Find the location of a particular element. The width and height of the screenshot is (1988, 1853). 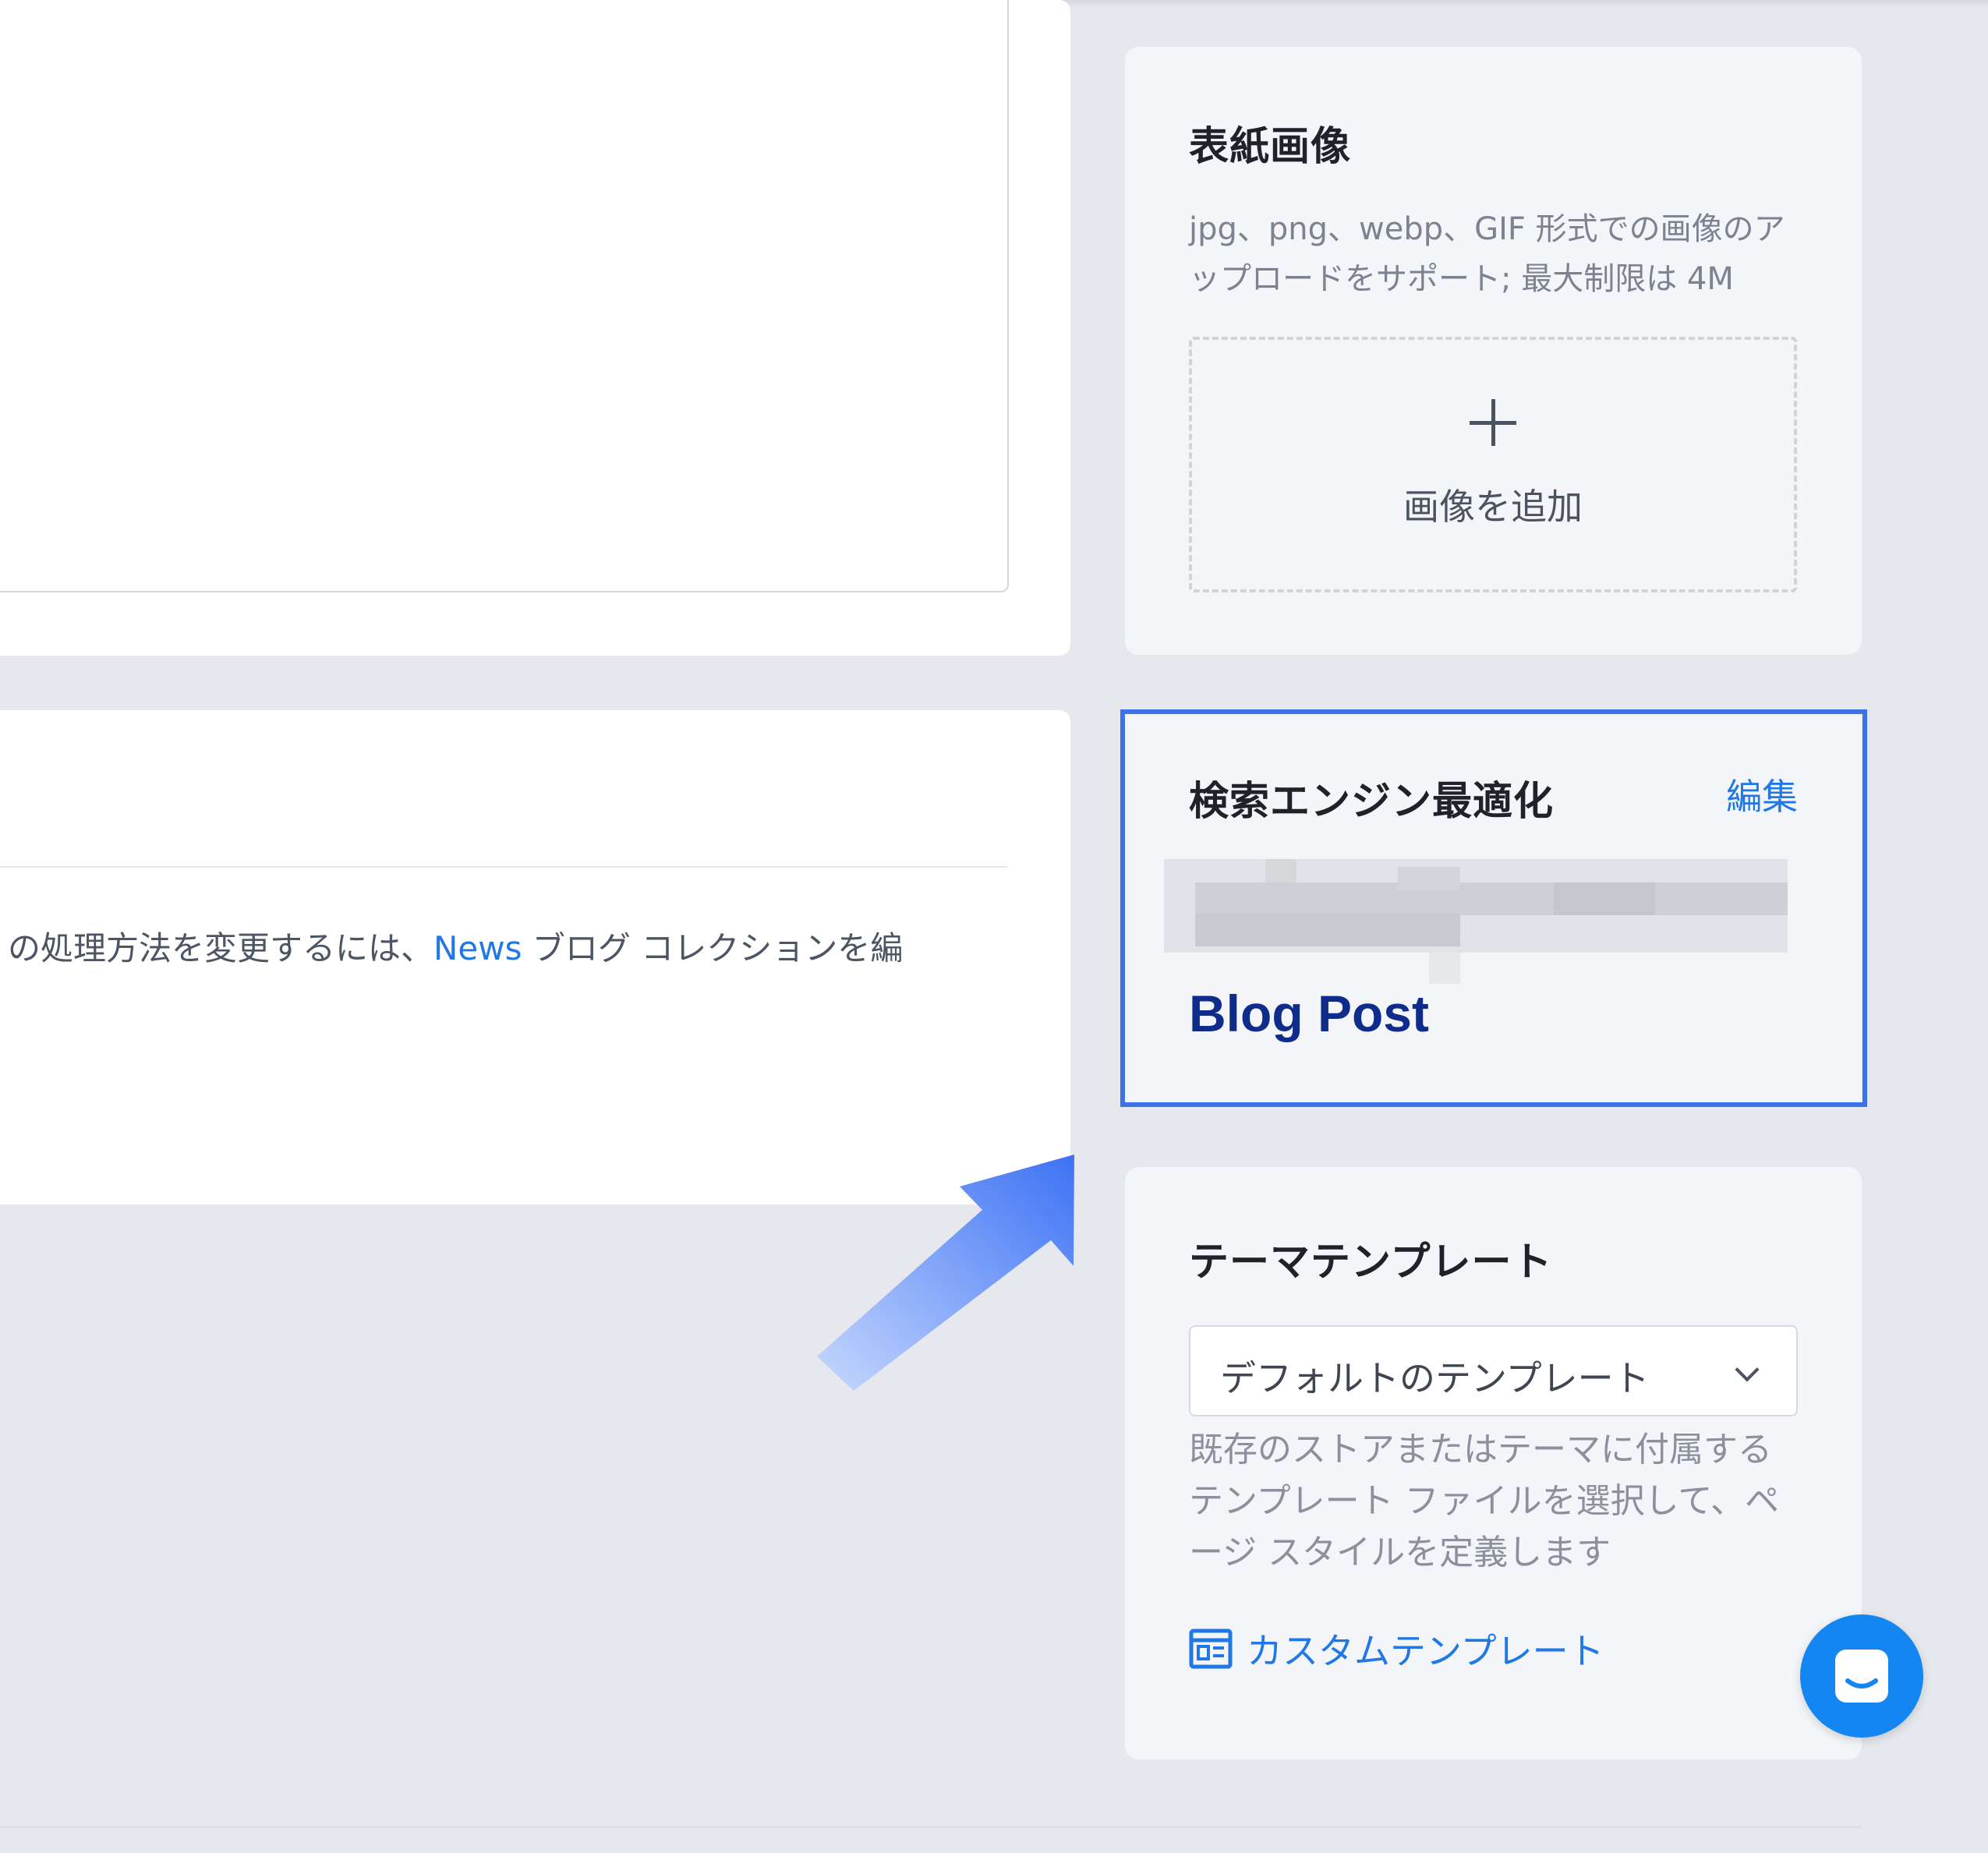

theme-template-title: テーマテンプレート is located at coordinates (1371, 1262).